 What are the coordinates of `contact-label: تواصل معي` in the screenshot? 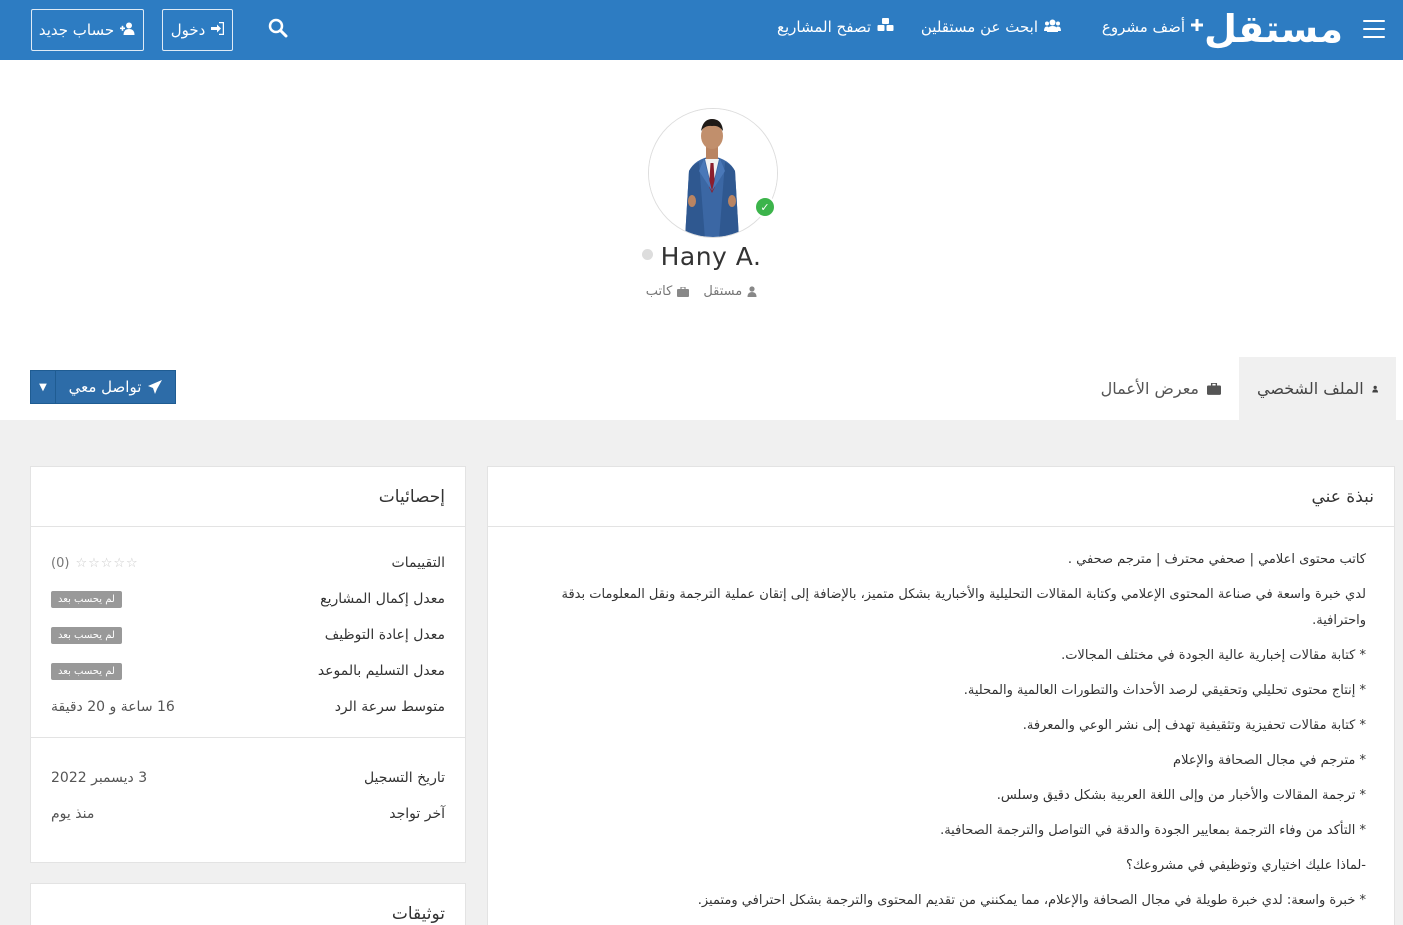 It's located at (105, 387).